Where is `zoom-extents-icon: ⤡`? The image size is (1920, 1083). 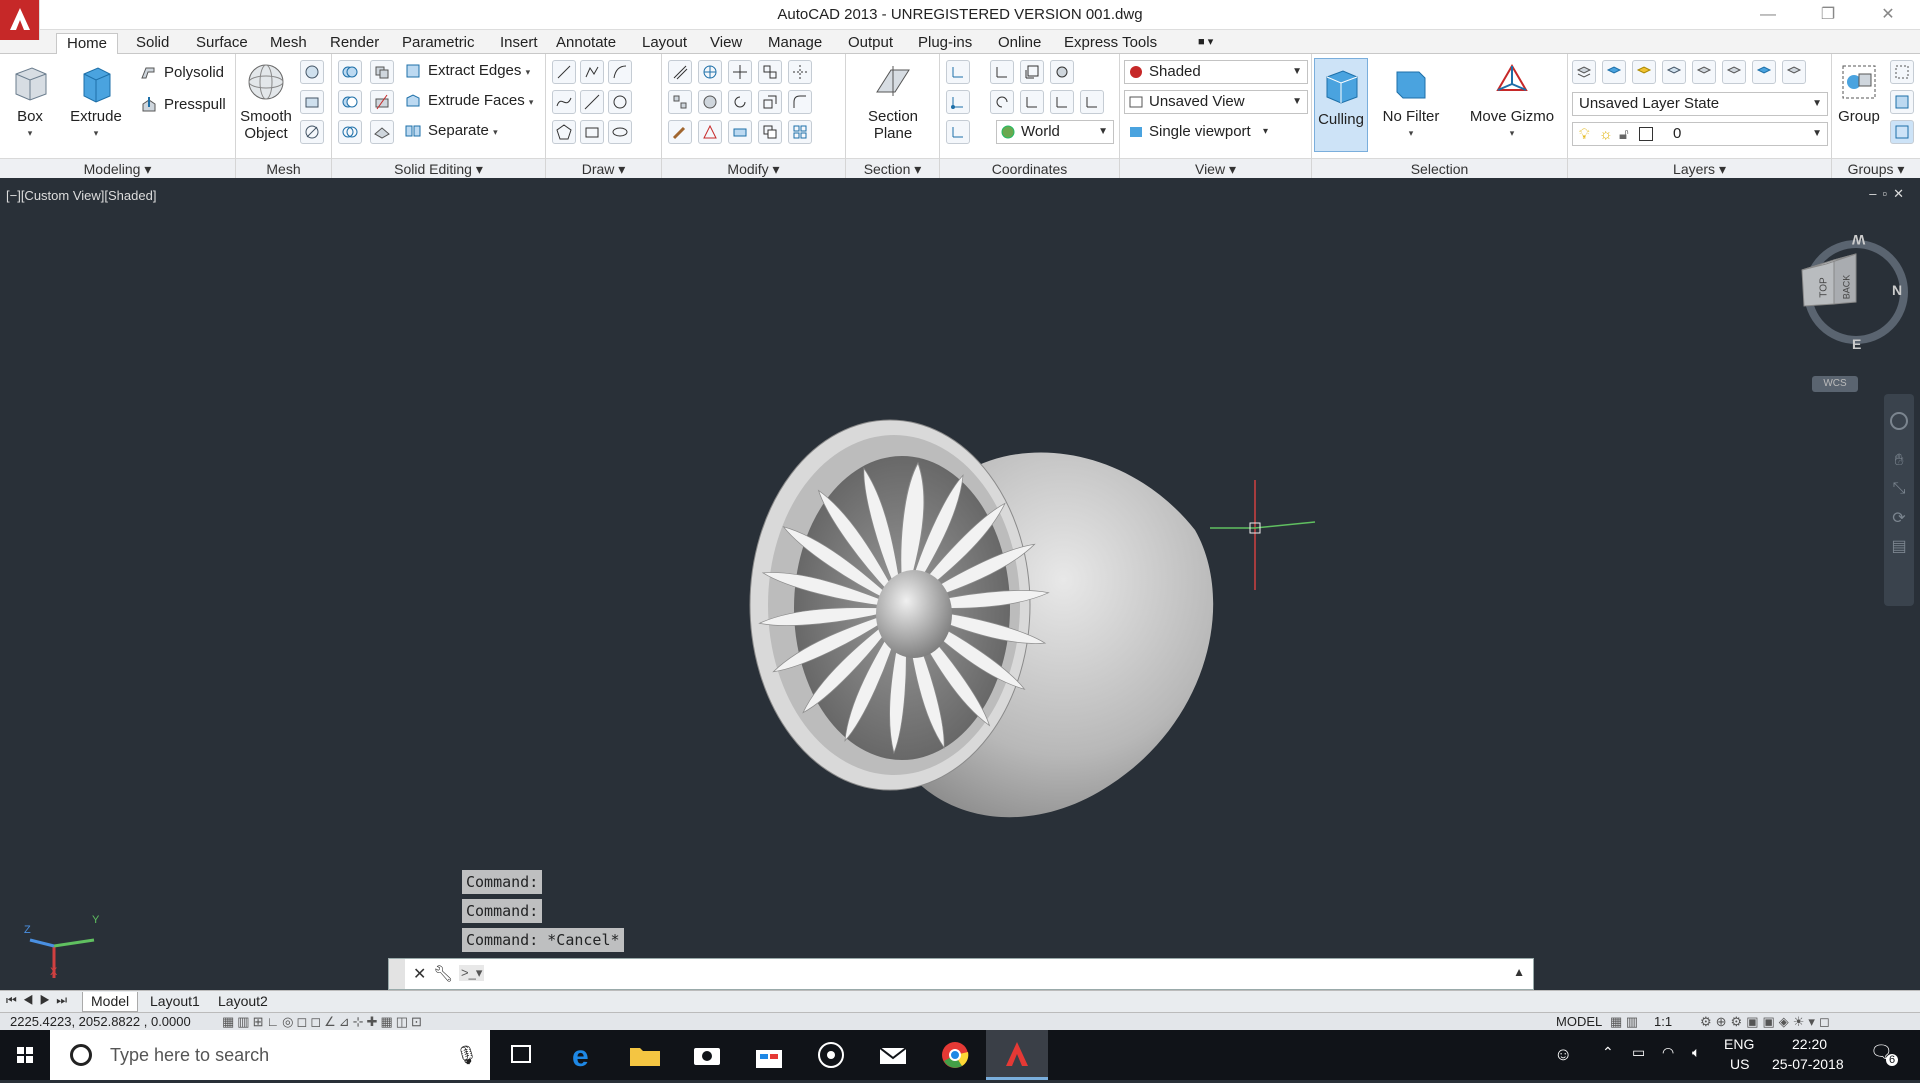 zoom-extents-icon: ⤡ is located at coordinates (1899, 489).